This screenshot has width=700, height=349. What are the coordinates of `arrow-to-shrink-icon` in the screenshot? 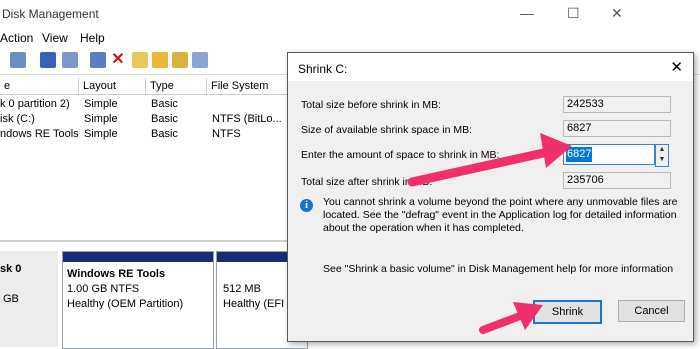 It's located at (511, 318).